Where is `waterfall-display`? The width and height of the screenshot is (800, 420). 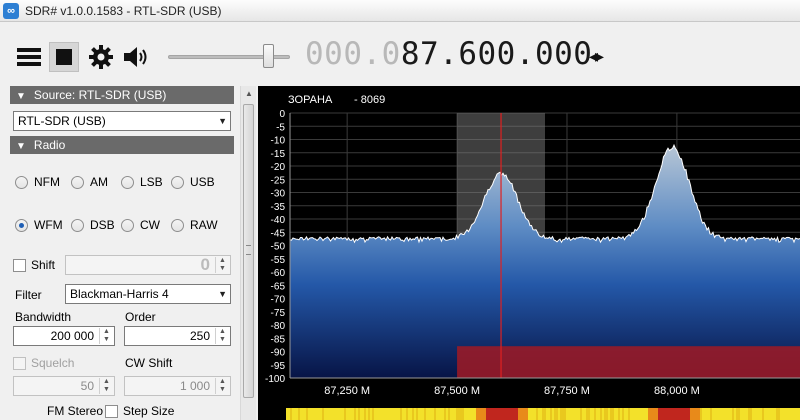 waterfall-display is located at coordinates (529, 414).